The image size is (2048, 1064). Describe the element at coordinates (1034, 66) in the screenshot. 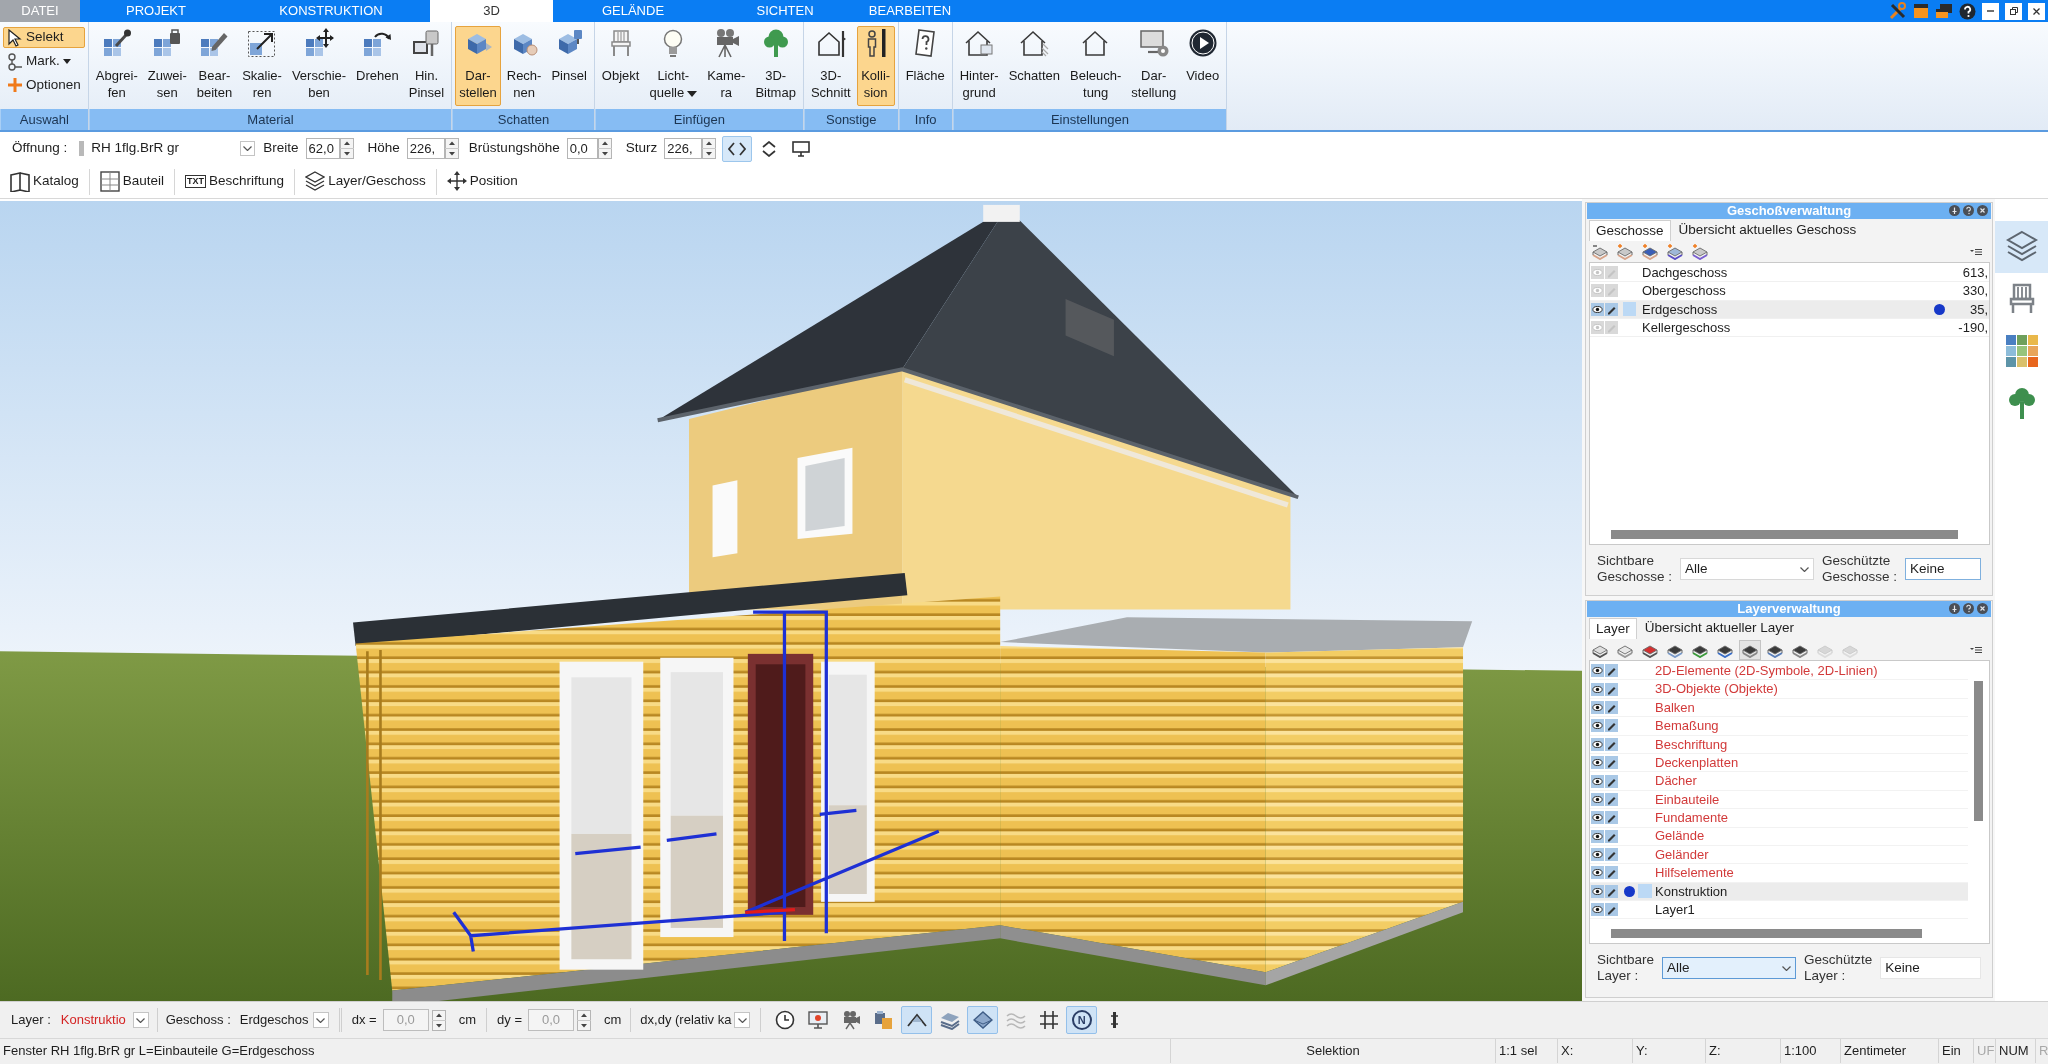

I see `ribbon-button: Schatten` at that location.